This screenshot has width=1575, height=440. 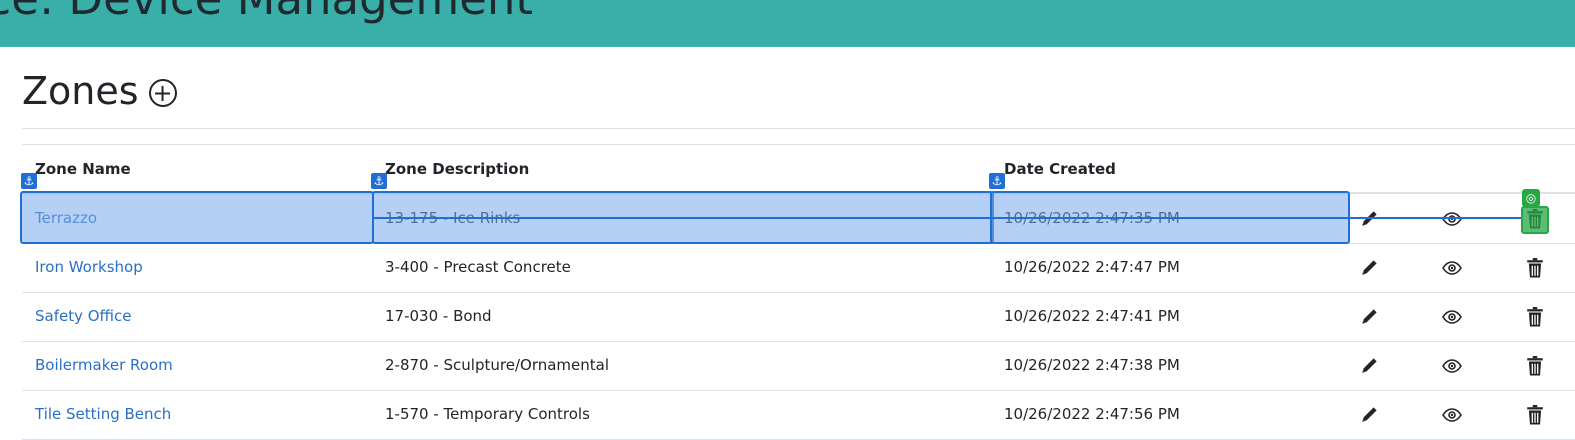 I want to click on column-header-date-created: Date Created, so click(x=1060, y=169).